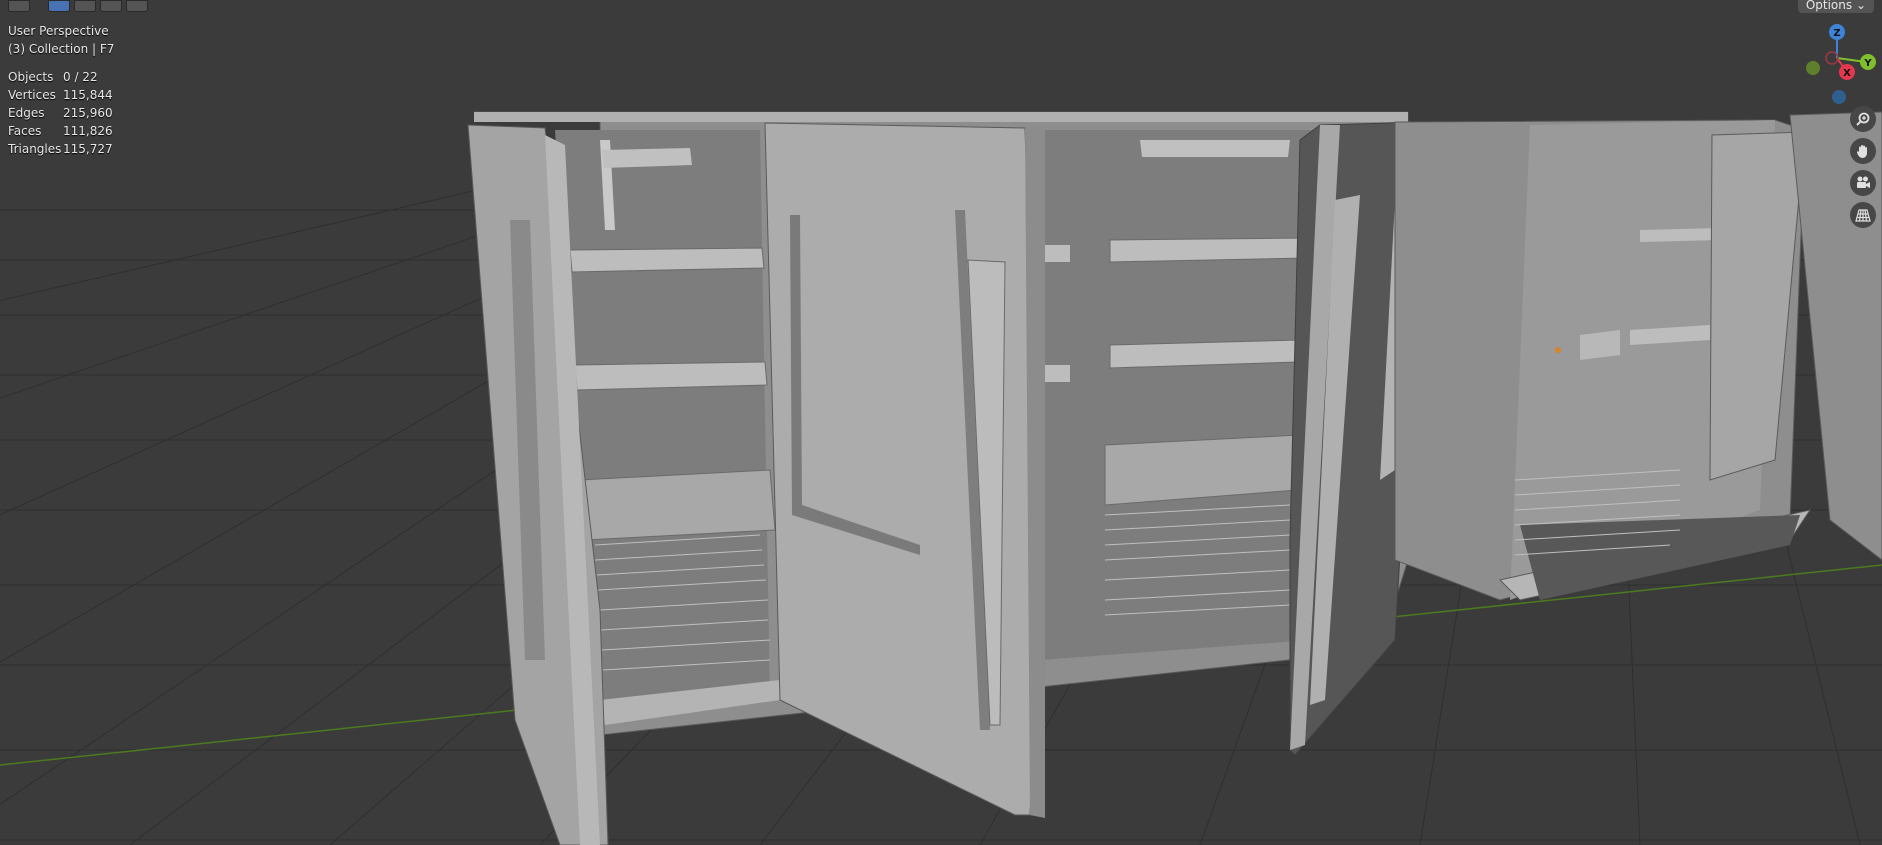 The image size is (1882, 845). What do you see at coordinates (35, 149) in the screenshot?
I see `stat-label: Triangles` at bounding box center [35, 149].